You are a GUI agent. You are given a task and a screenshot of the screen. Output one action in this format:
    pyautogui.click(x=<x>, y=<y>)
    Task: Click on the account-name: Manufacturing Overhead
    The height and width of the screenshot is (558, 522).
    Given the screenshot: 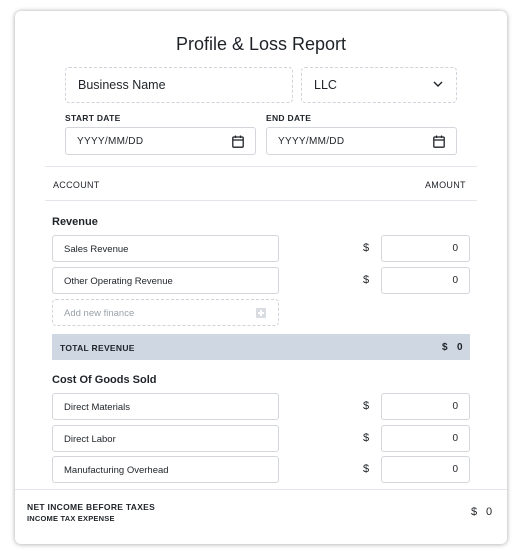 What is the action you would take?
    pyautogui.click(x=116, y=470)
    